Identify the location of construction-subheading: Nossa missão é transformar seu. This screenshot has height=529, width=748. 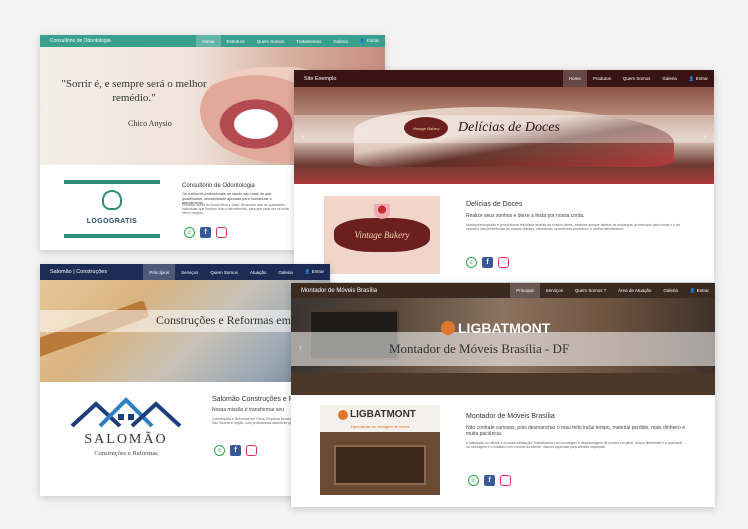
(248, 410).